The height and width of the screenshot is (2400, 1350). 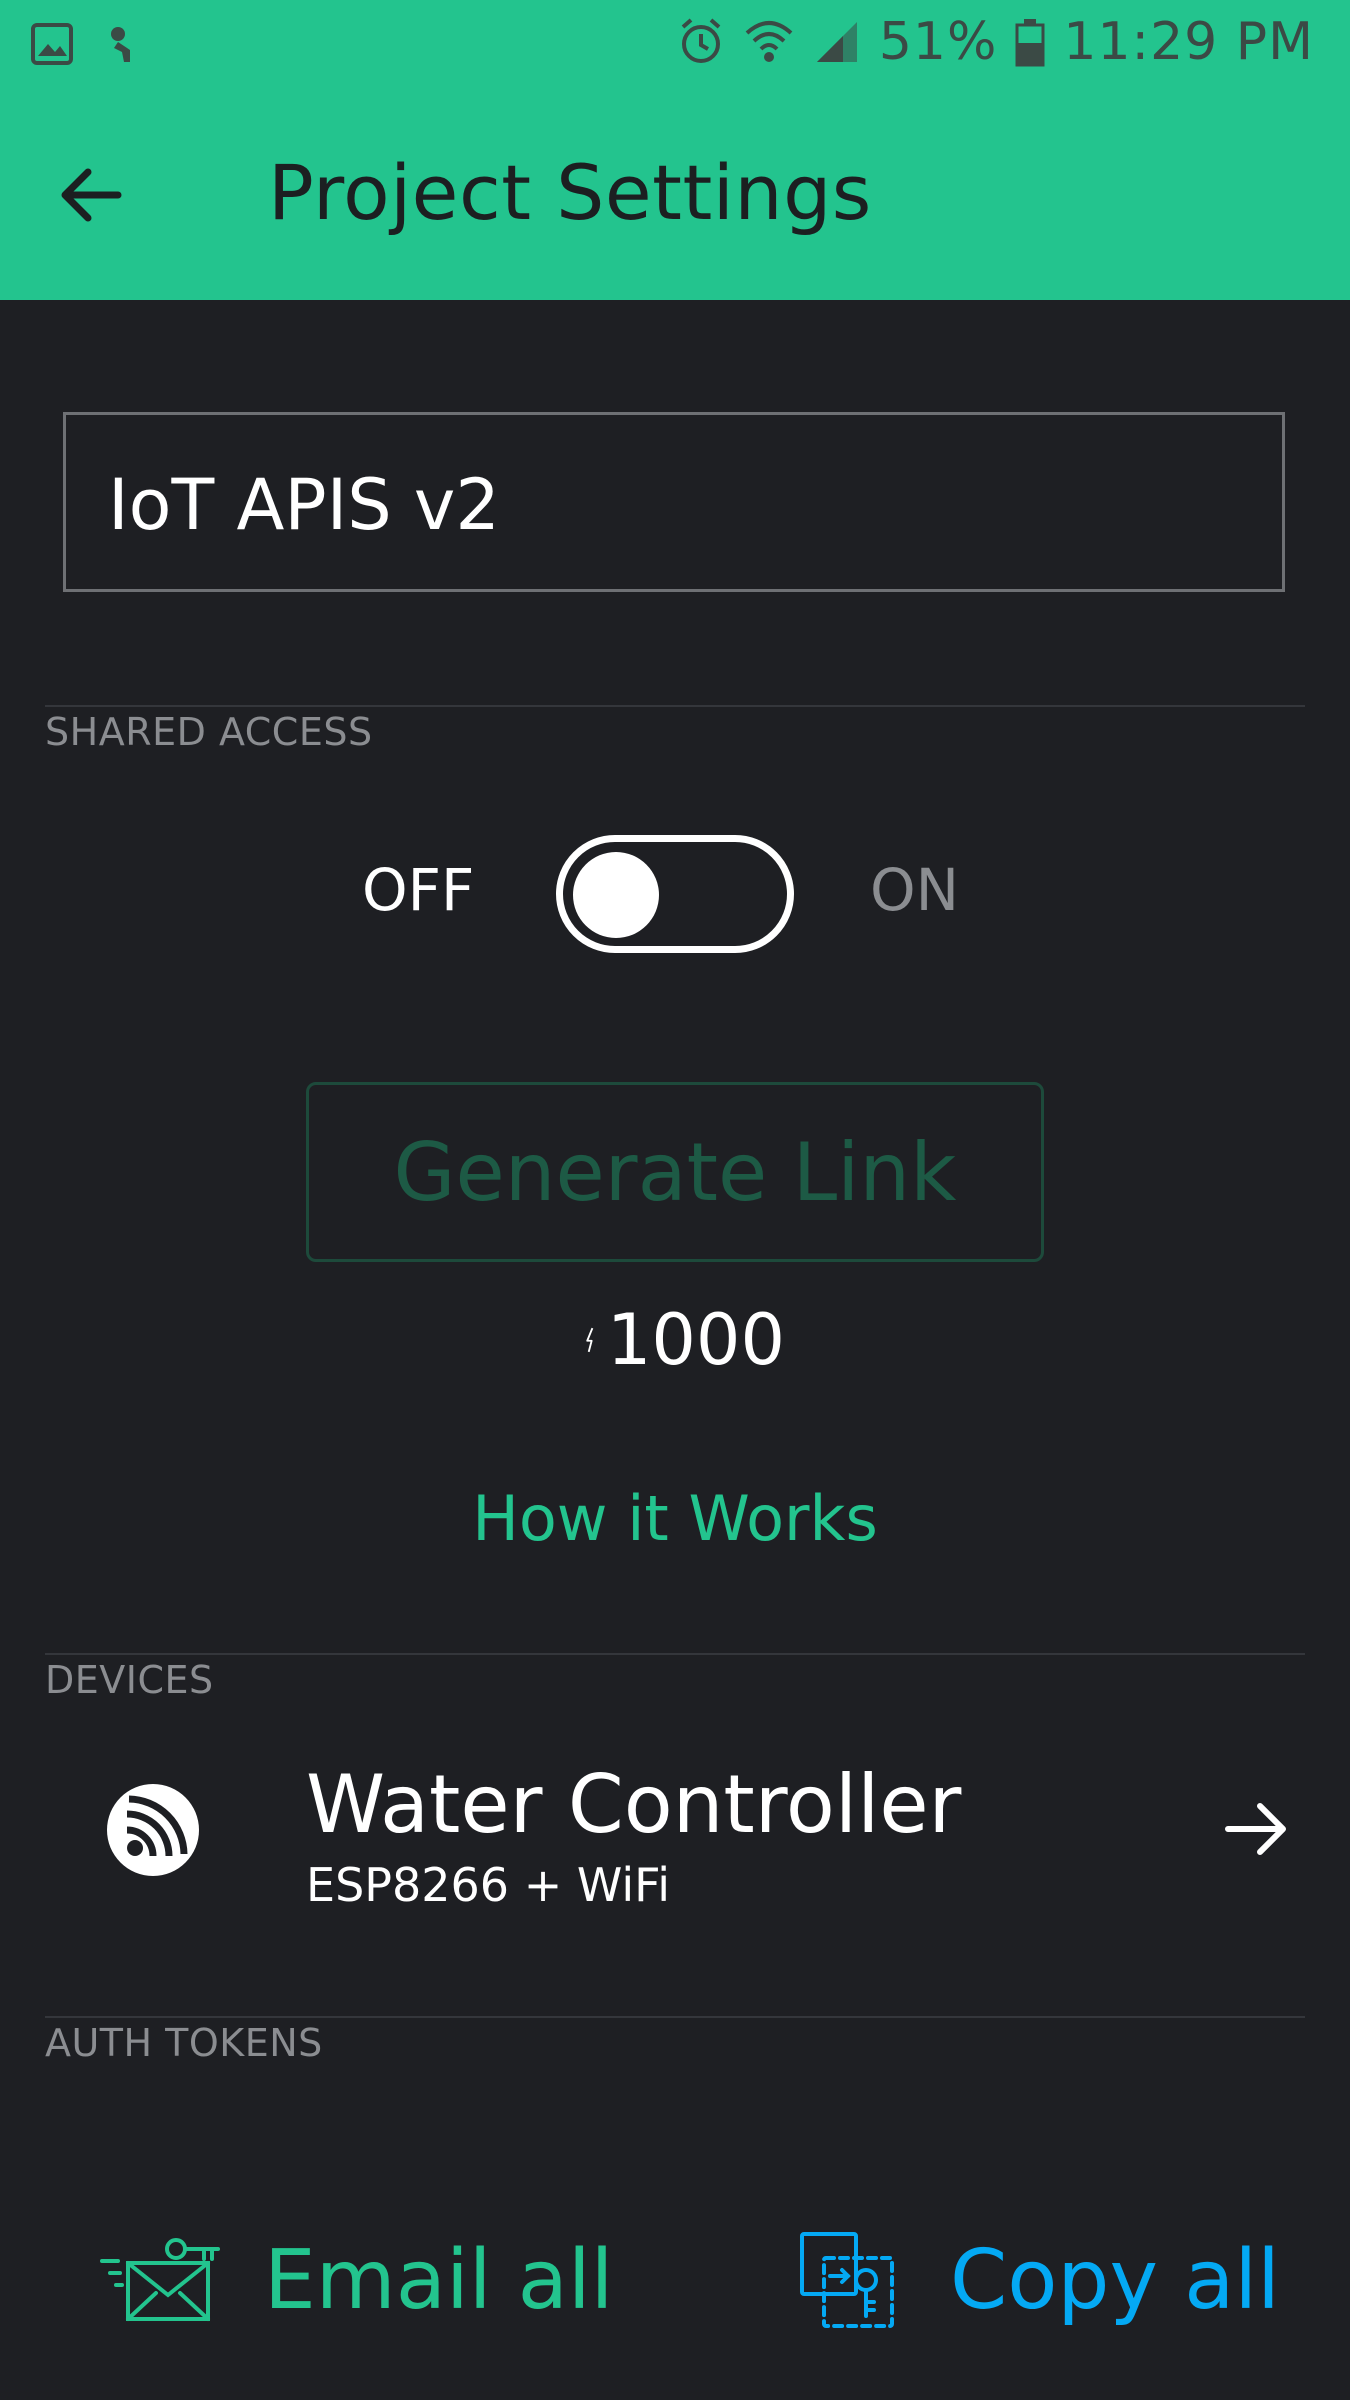 I want to click on project-name-input, so click(x=673, y=505).